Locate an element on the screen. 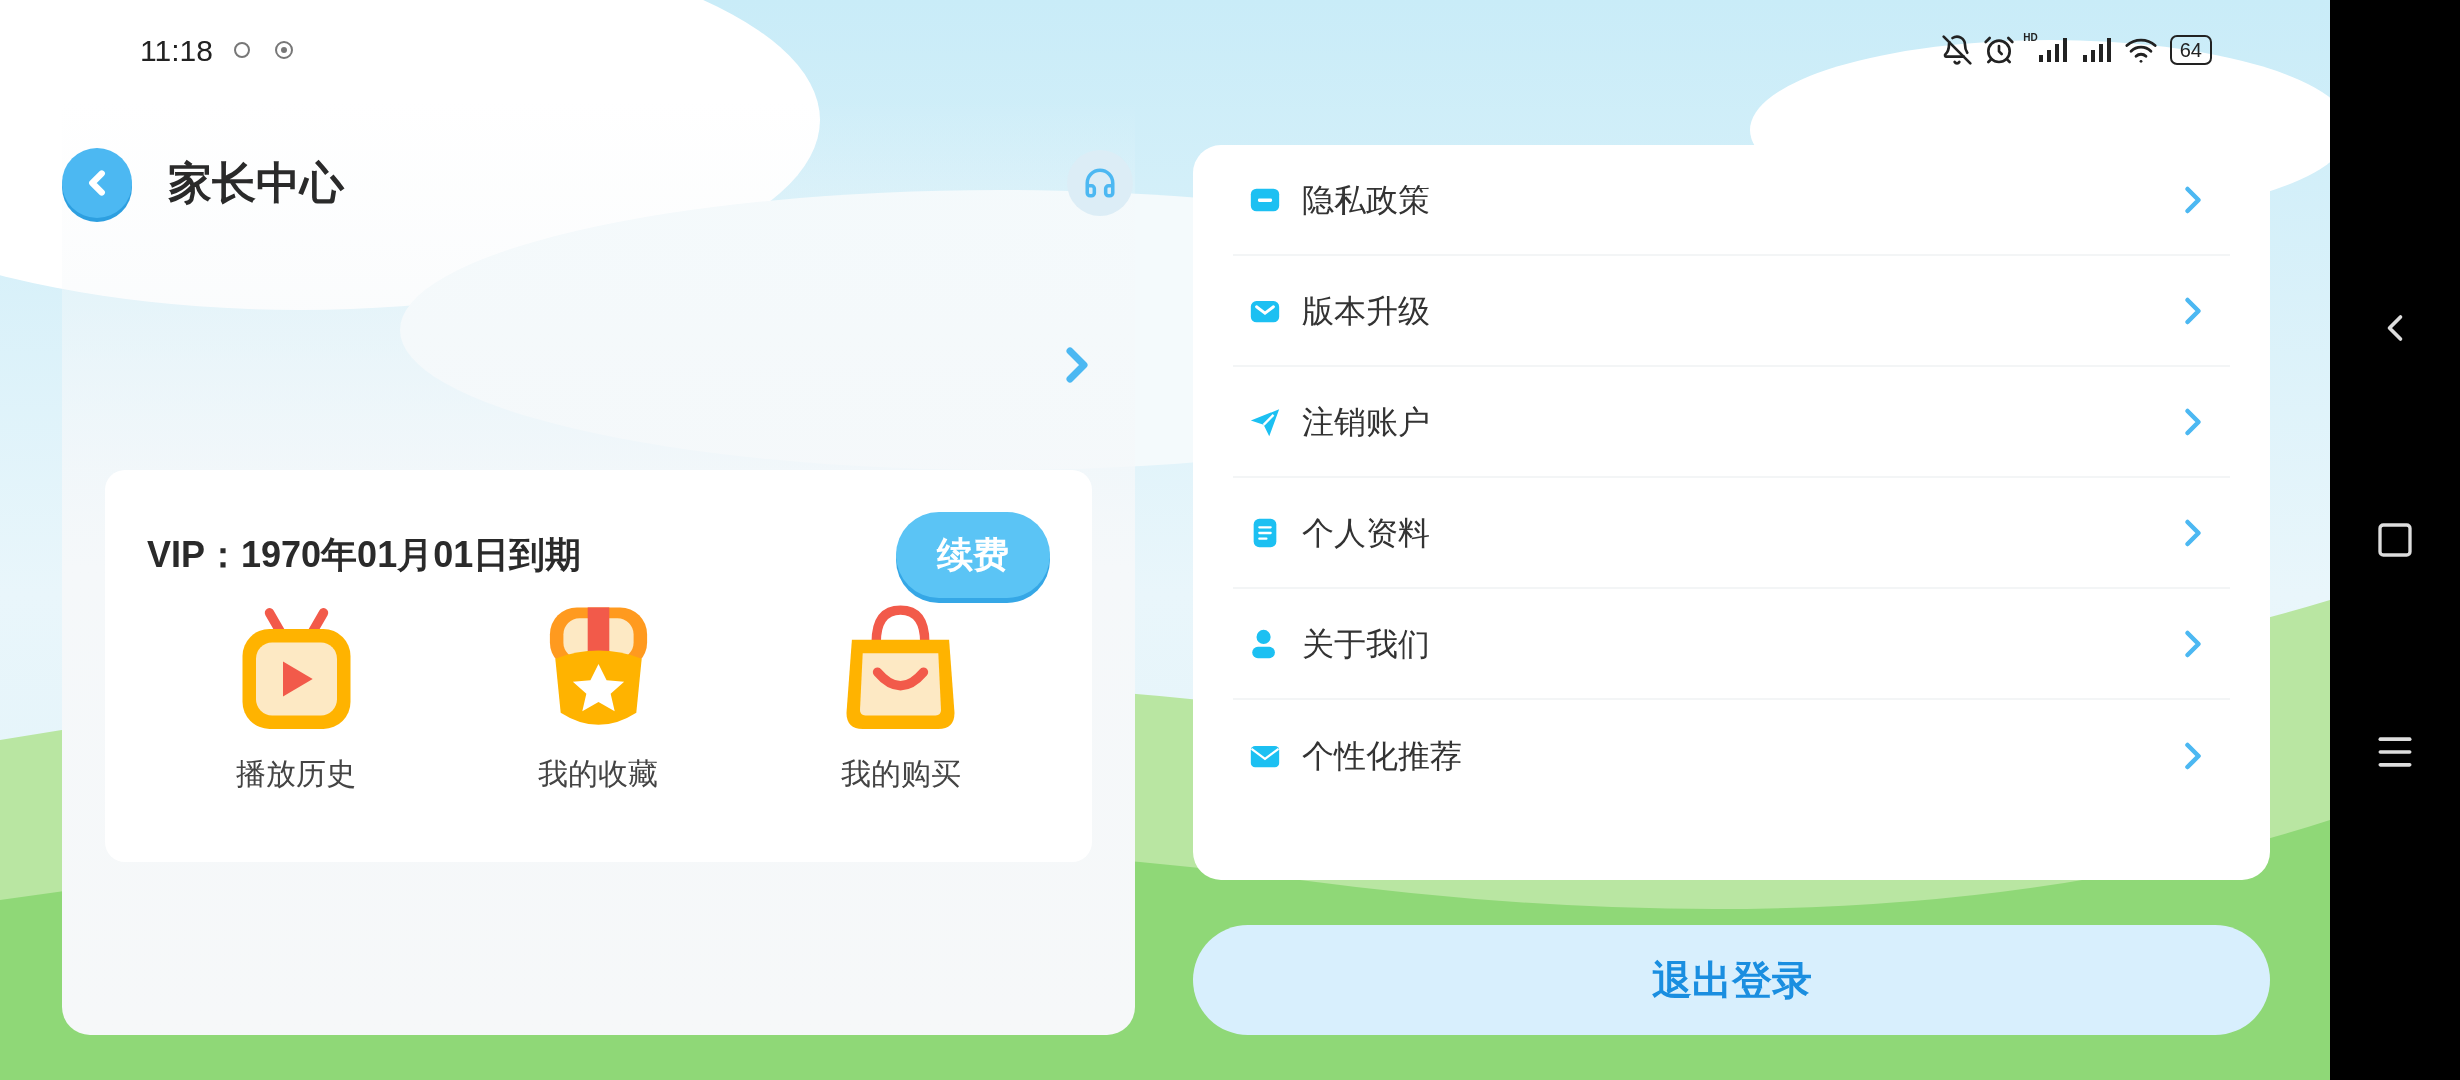 The width and height of the screenshot is (2460, 1080). menu-item: 版本升级 is located at coordinates (1731, 311).